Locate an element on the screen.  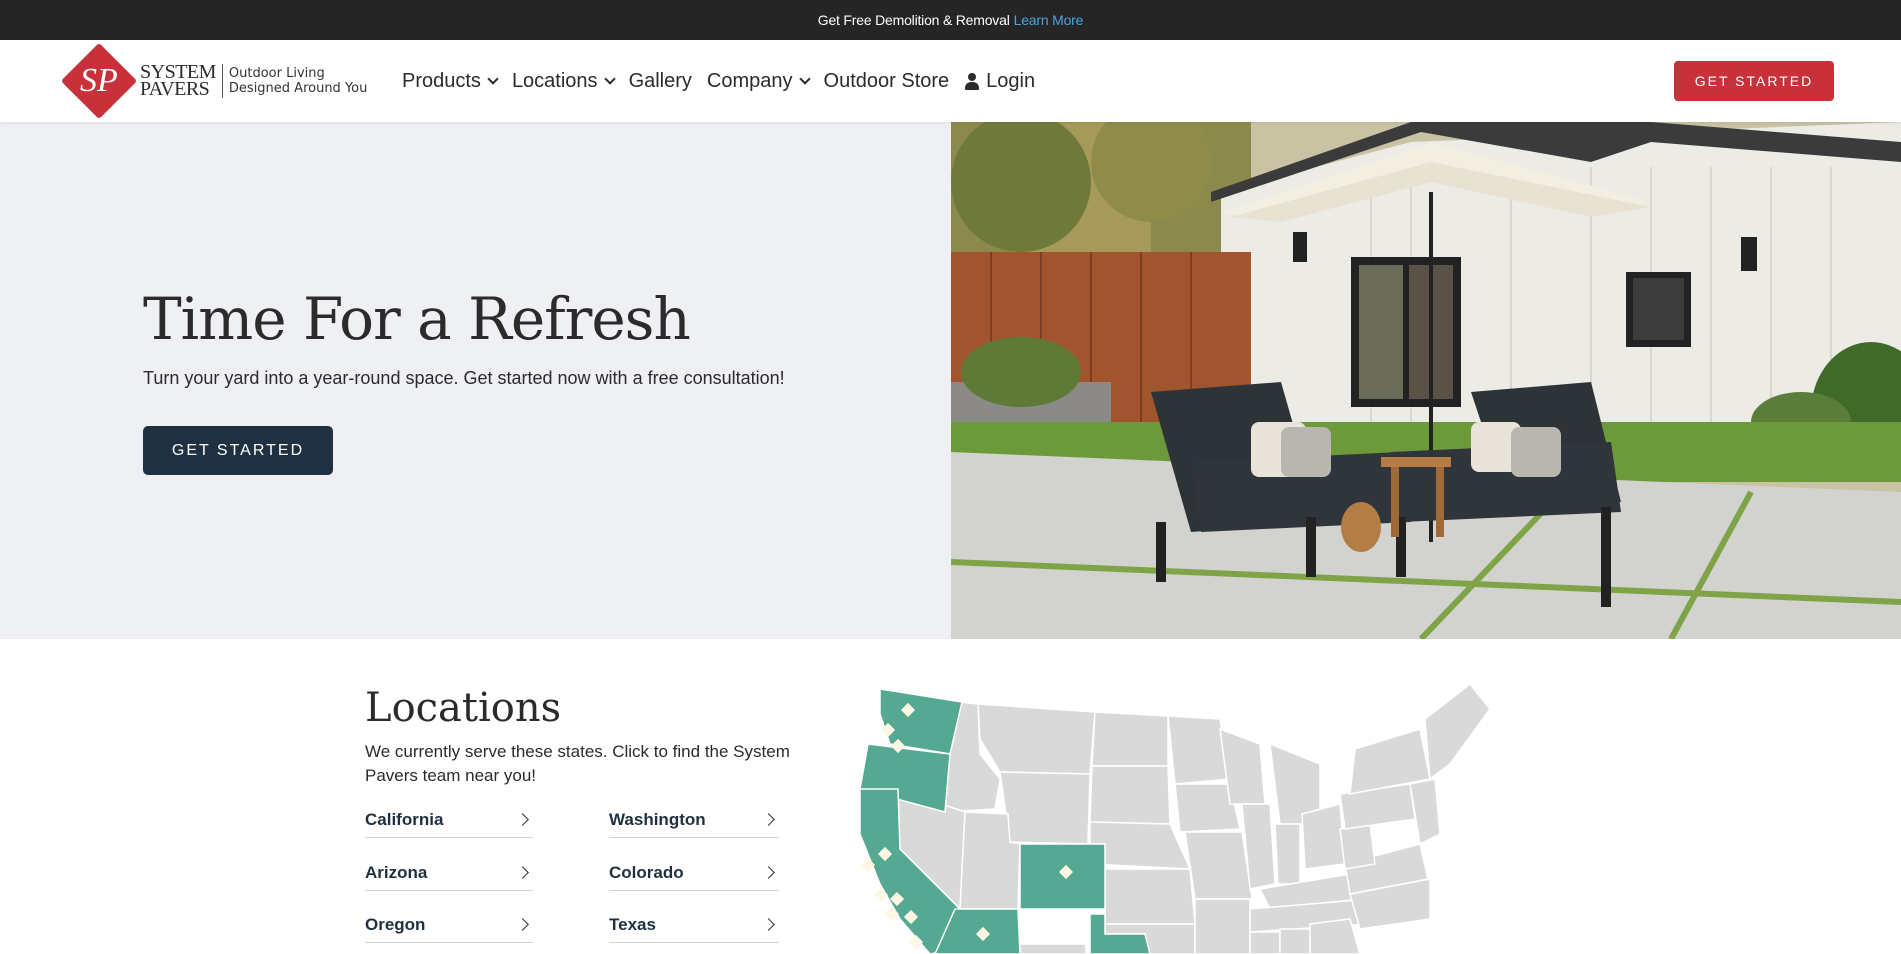
map-state-west-virginia is located at coordinates (1357, 846).